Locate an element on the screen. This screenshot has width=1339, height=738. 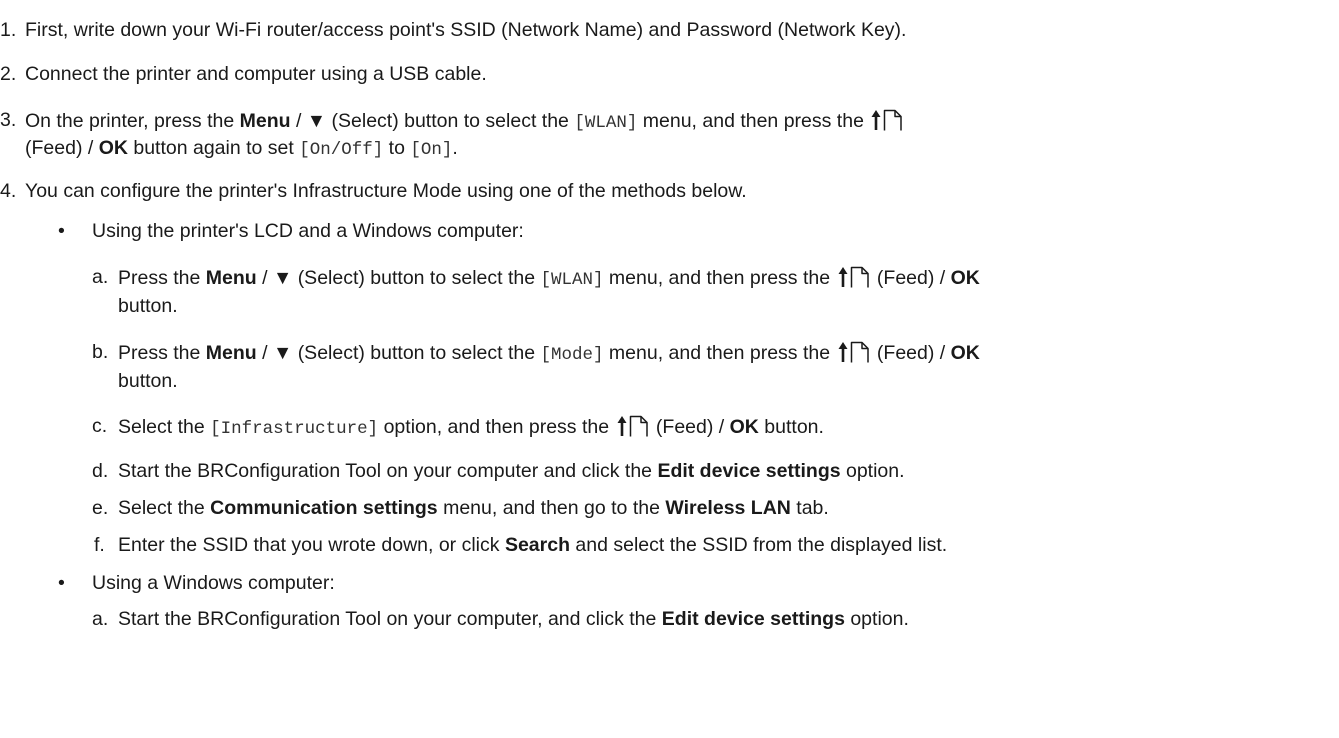
substep-letter: f. is located at coordinates (99, 545).